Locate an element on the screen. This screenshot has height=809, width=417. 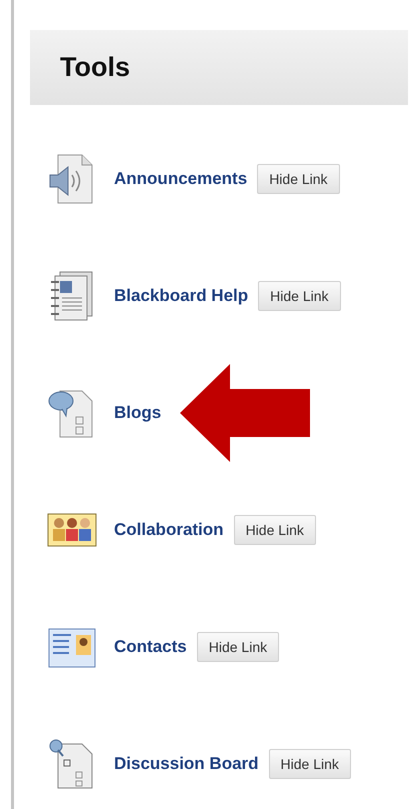
panel-title: Tools is located at coordinates (95, 67).